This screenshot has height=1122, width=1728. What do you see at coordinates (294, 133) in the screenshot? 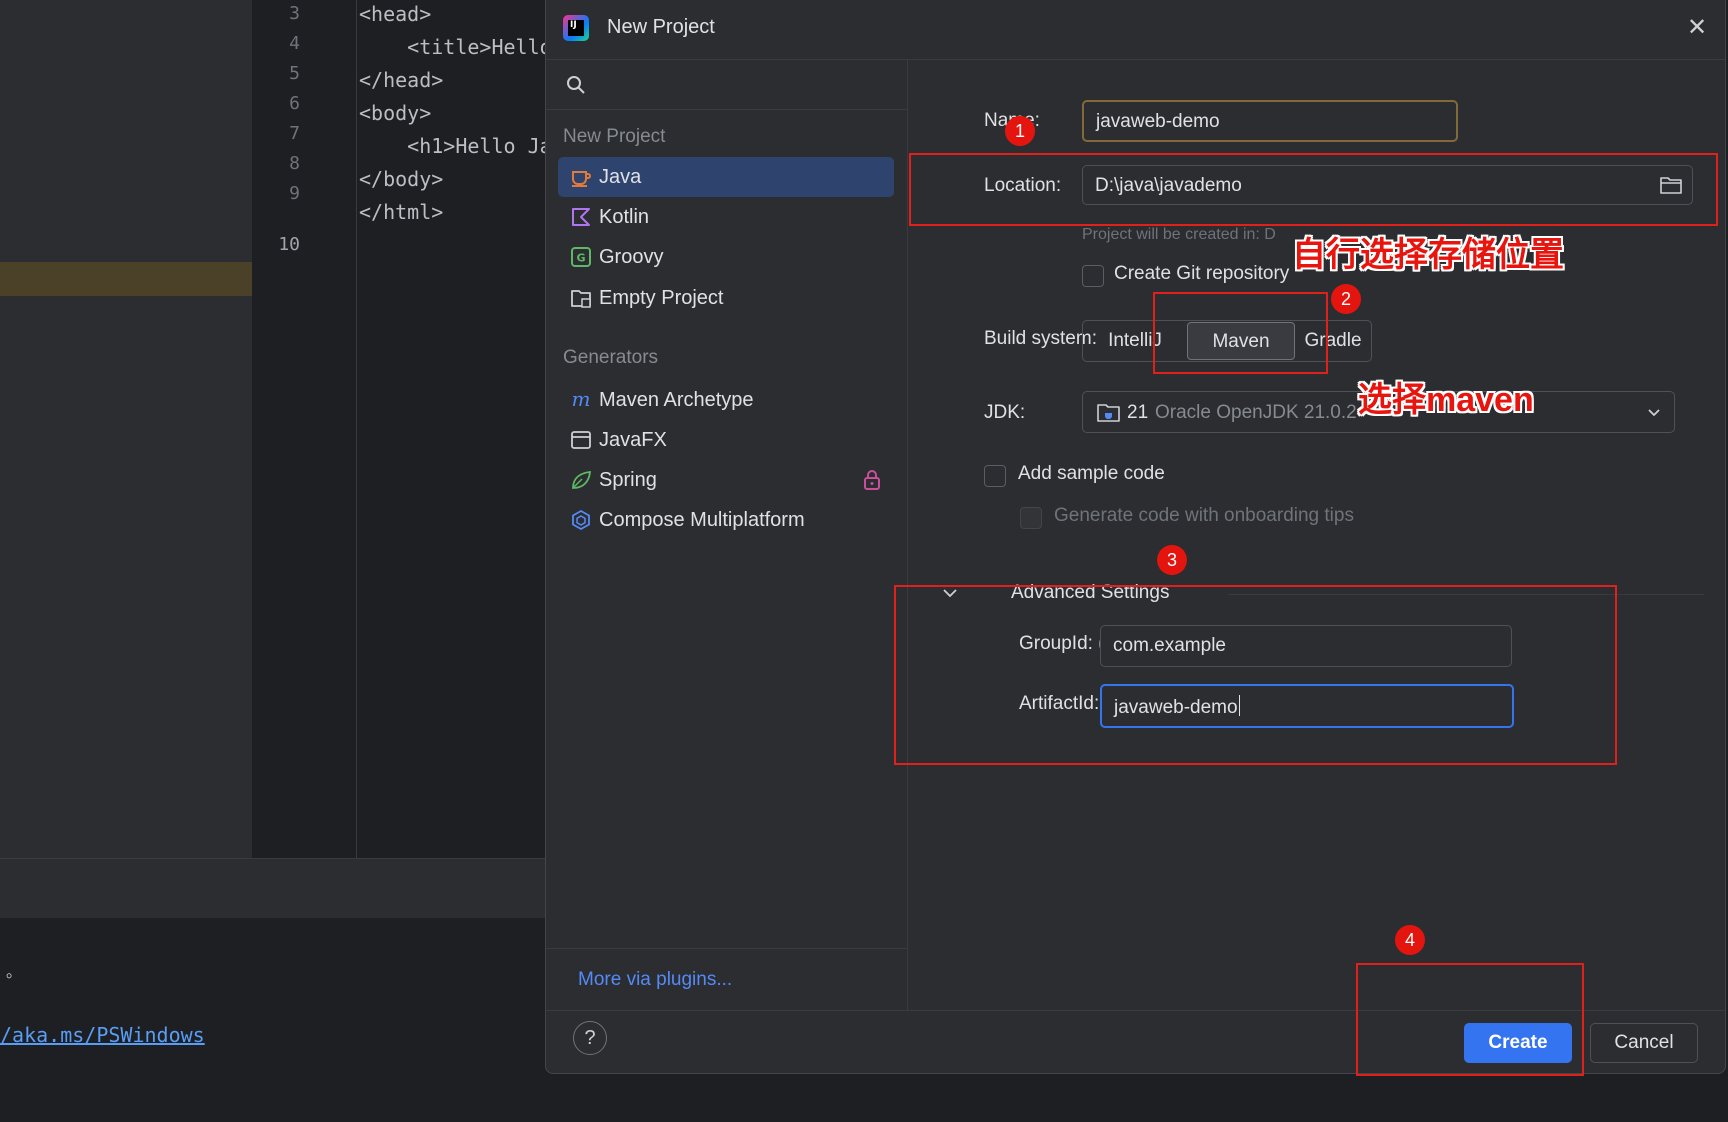
I see `line-number: 7` at bounding box center [294, 133].